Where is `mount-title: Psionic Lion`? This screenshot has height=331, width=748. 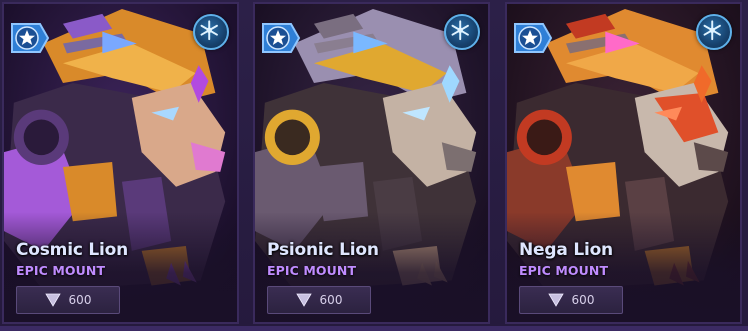 mount-title: Psionic Lion is located at coordinates (323, 250).